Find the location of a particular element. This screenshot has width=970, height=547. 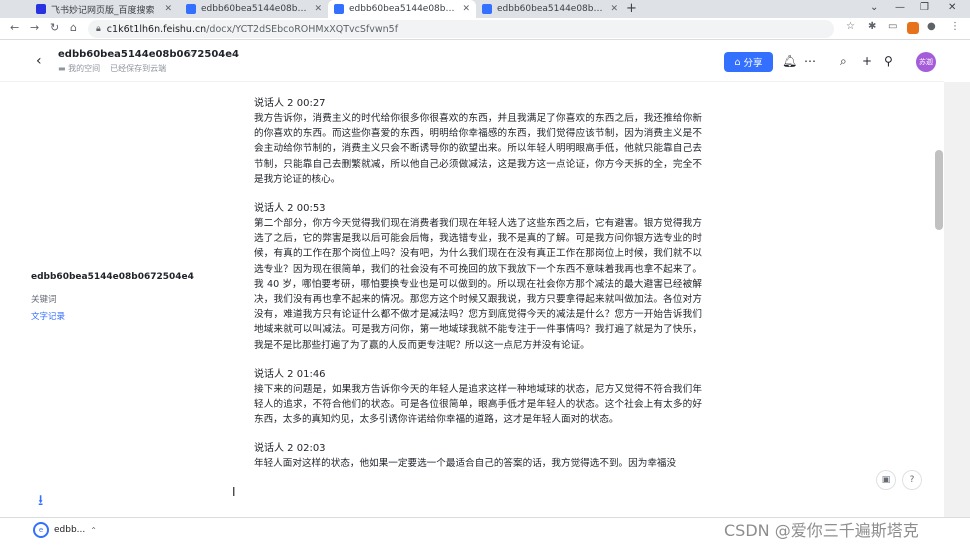

folder-icon: ▬ is located at coordinates (62, 68).